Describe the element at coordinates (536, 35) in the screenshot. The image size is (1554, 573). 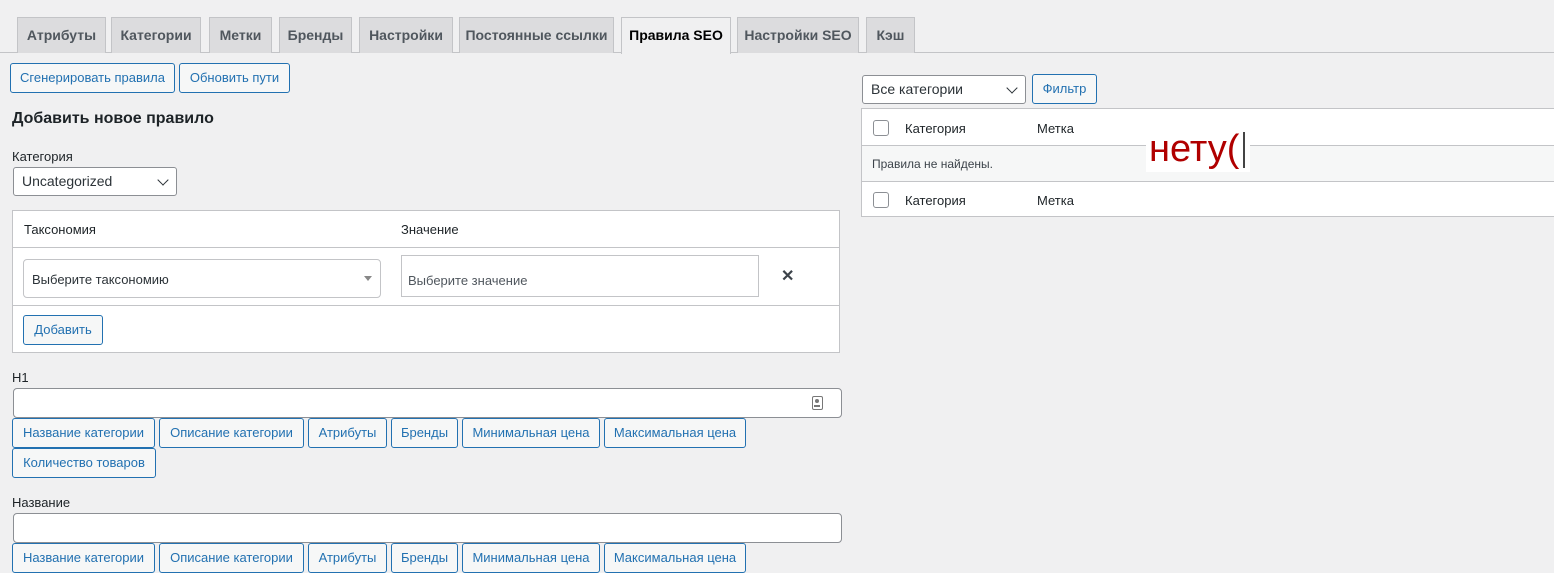
I see `tab-permalinks: Постоянные ссылки` at that location.